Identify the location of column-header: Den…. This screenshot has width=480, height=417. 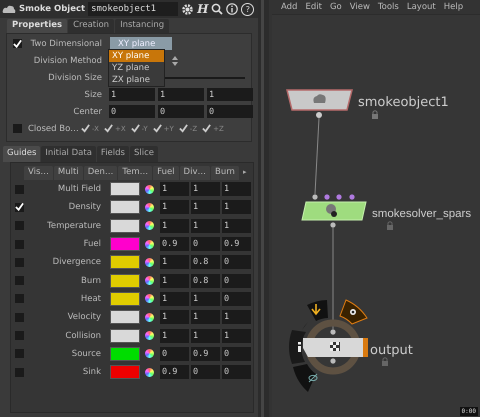
(101, 173).